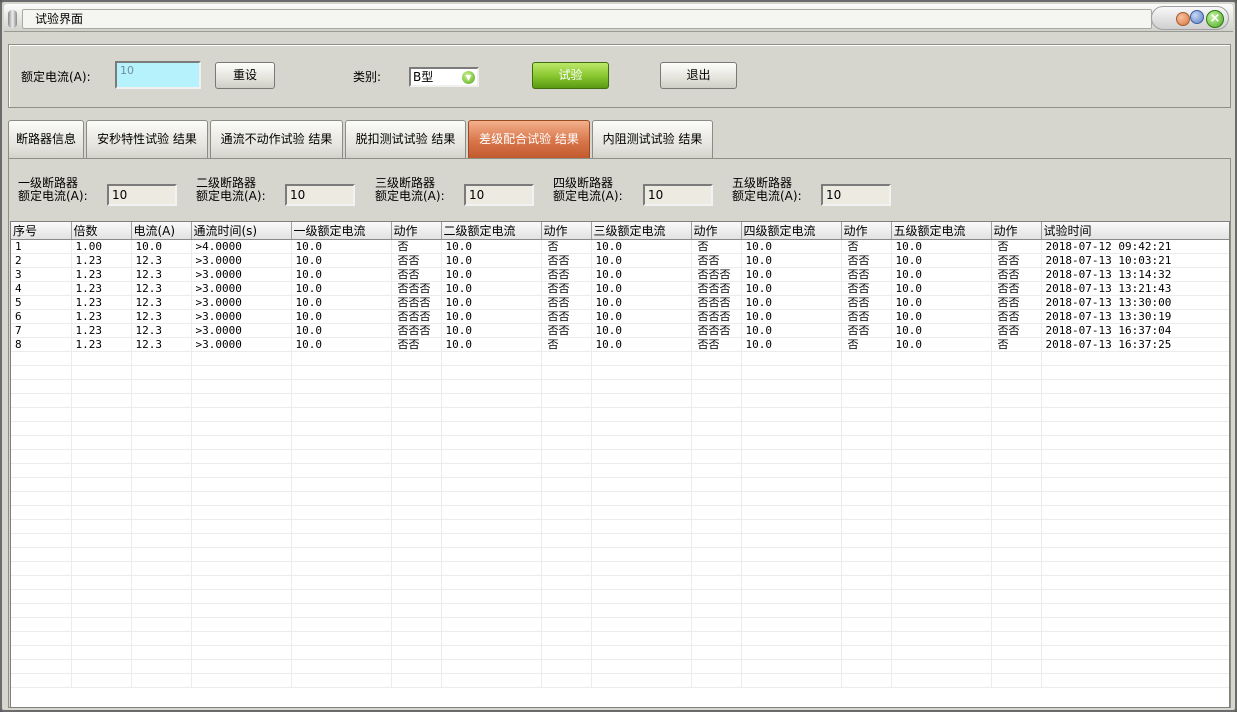 This screenshot has width=1237, height=712. I want to click on tab-selectivity-result: 差级配合试验 结果, so click(529, 139).